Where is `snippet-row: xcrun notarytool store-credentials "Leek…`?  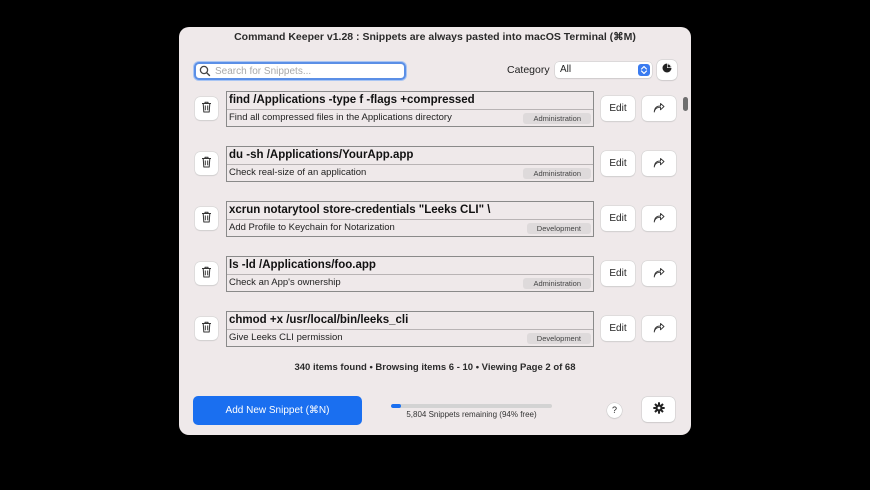
snippet-row: xcrun notarytool store-credentials "Leek… is located at coordinates (437, 219).